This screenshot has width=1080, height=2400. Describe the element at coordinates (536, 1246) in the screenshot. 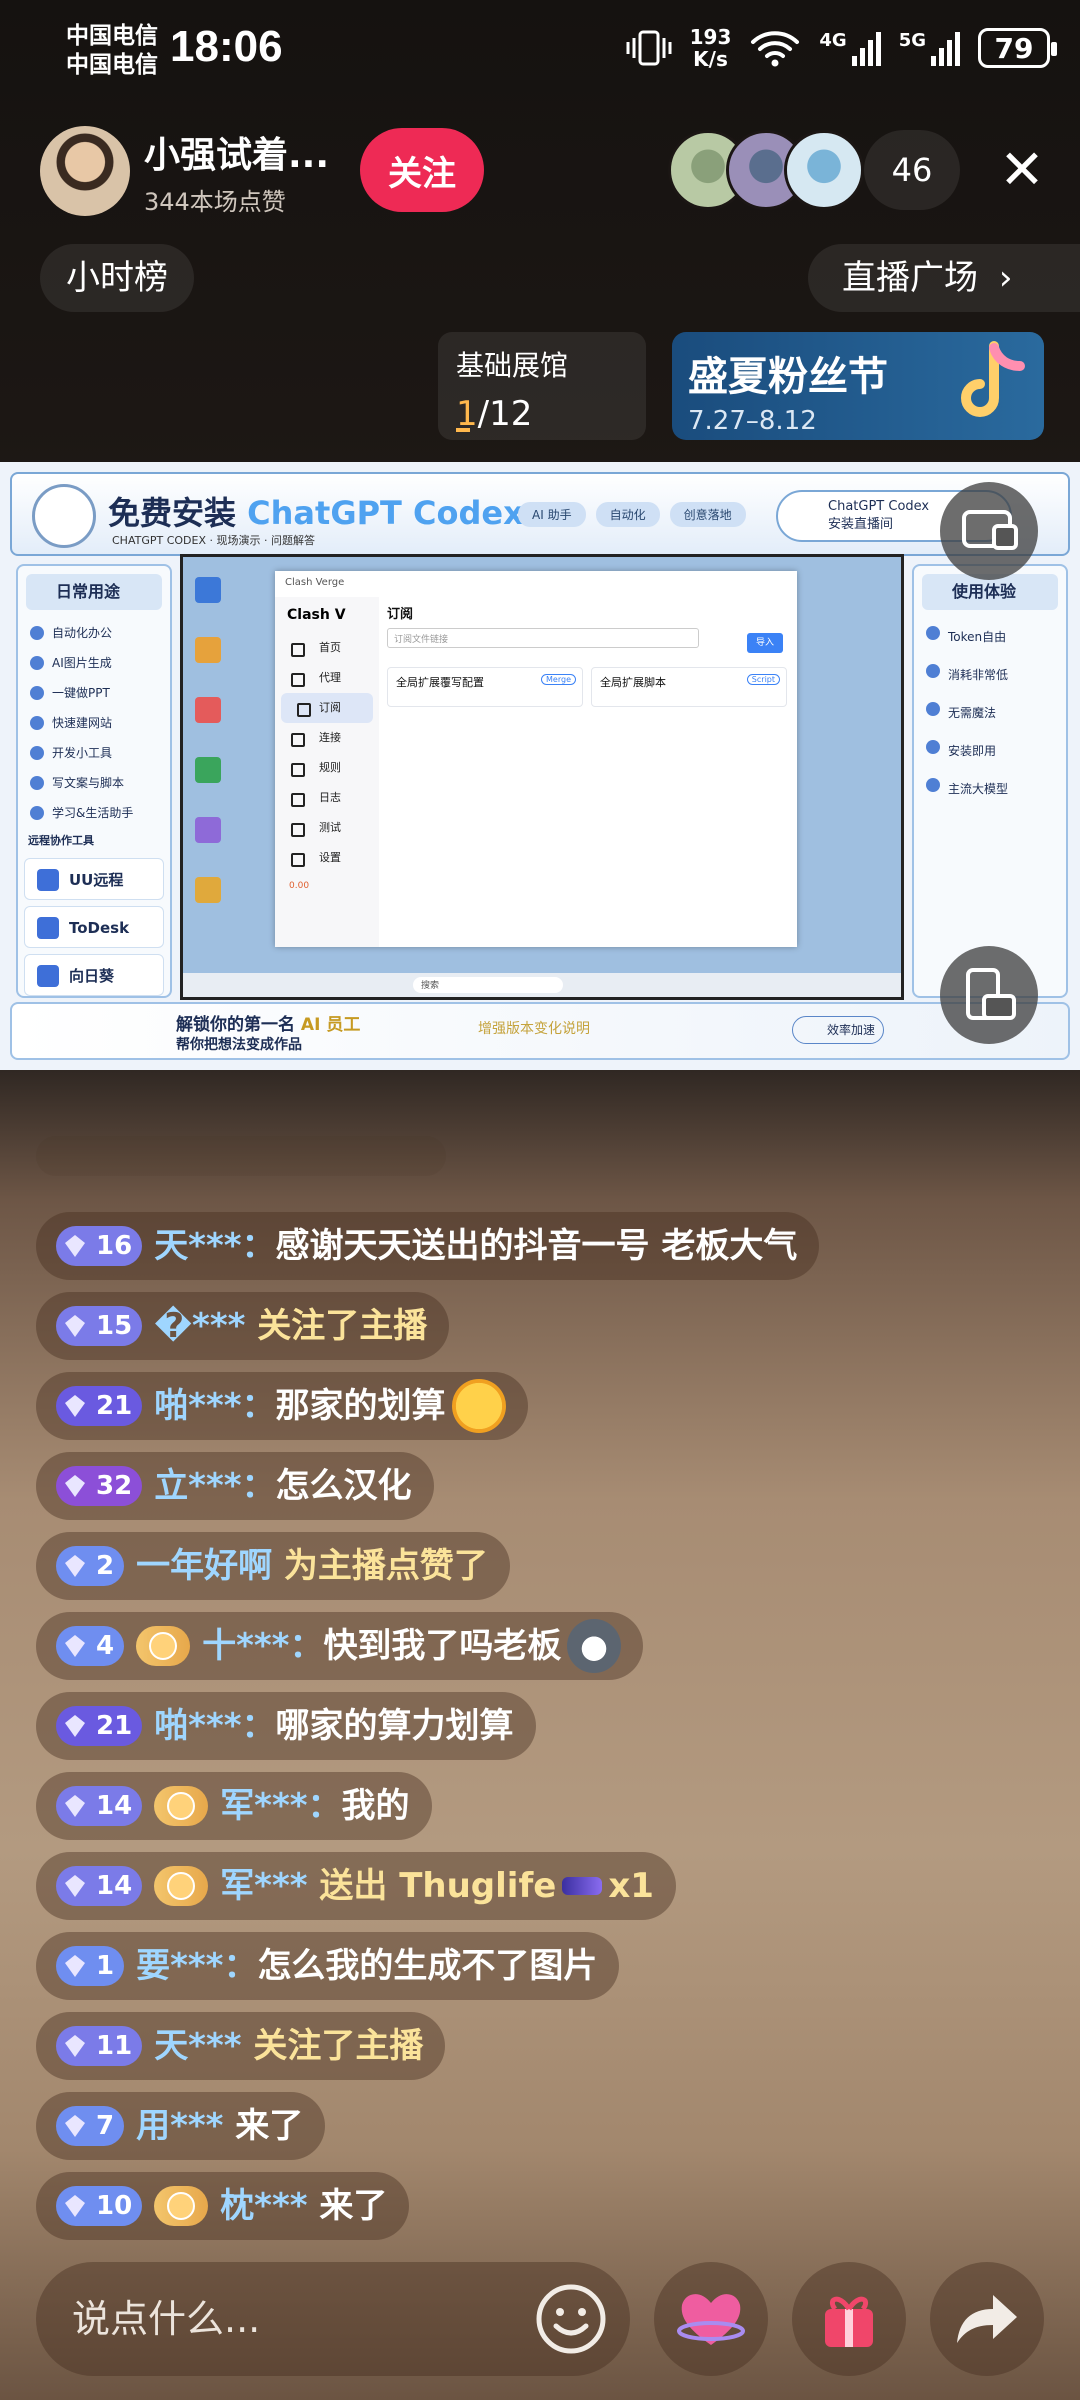

I see `chat-text: 感谢天天送出的抖音一号 老板大气` at that location.